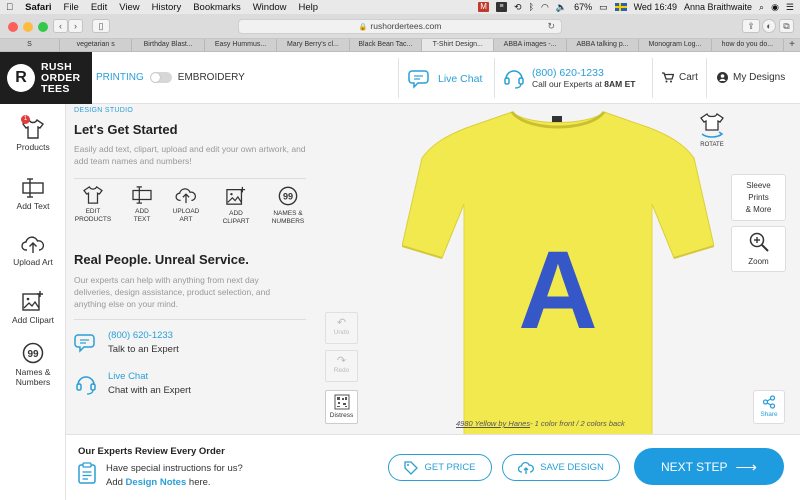 The width and height of the screenshot is (800, 500). I want to click on sidebar-item-upload-art: Upload Art, so click(33, 250).